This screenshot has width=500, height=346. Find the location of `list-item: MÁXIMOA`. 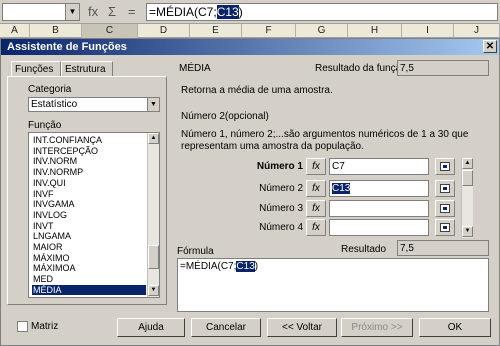

list-item: MÁXIMOA is located at coordinates (89, 268).